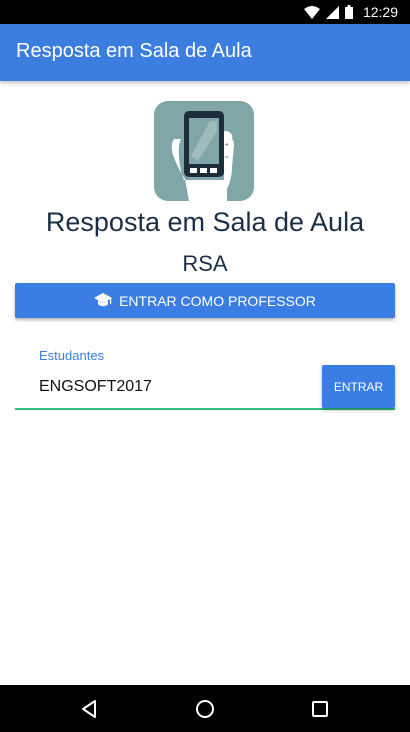 The image size is (410, 732). Describe the element at coordinates (72, 355) in the screenshot. I see `student-code-label: Estudantes` at that location.